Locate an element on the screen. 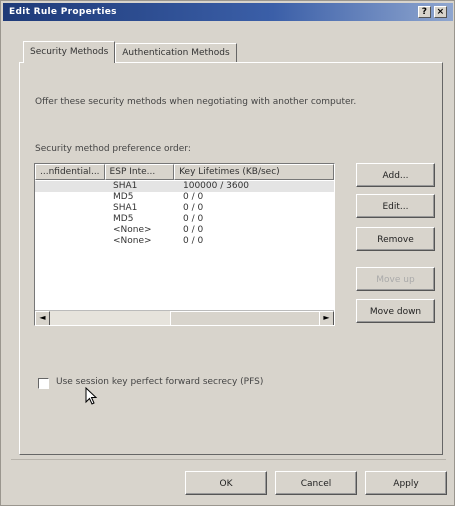 The height and width of the screenshot is (506, 455). scroll-right-icon: ► is located at coordinates (326, 318).